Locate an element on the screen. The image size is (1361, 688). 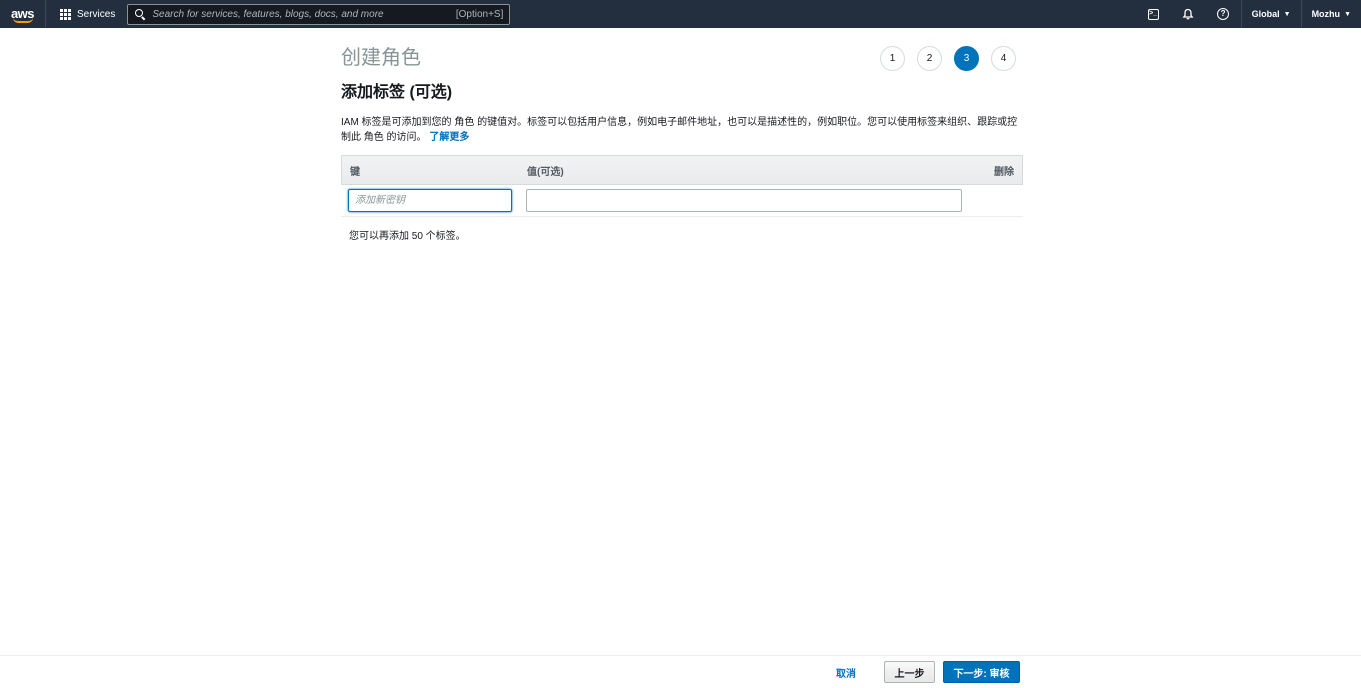
tags-table: 键 值(可选) 删除 is located at coordinates (682, 186).